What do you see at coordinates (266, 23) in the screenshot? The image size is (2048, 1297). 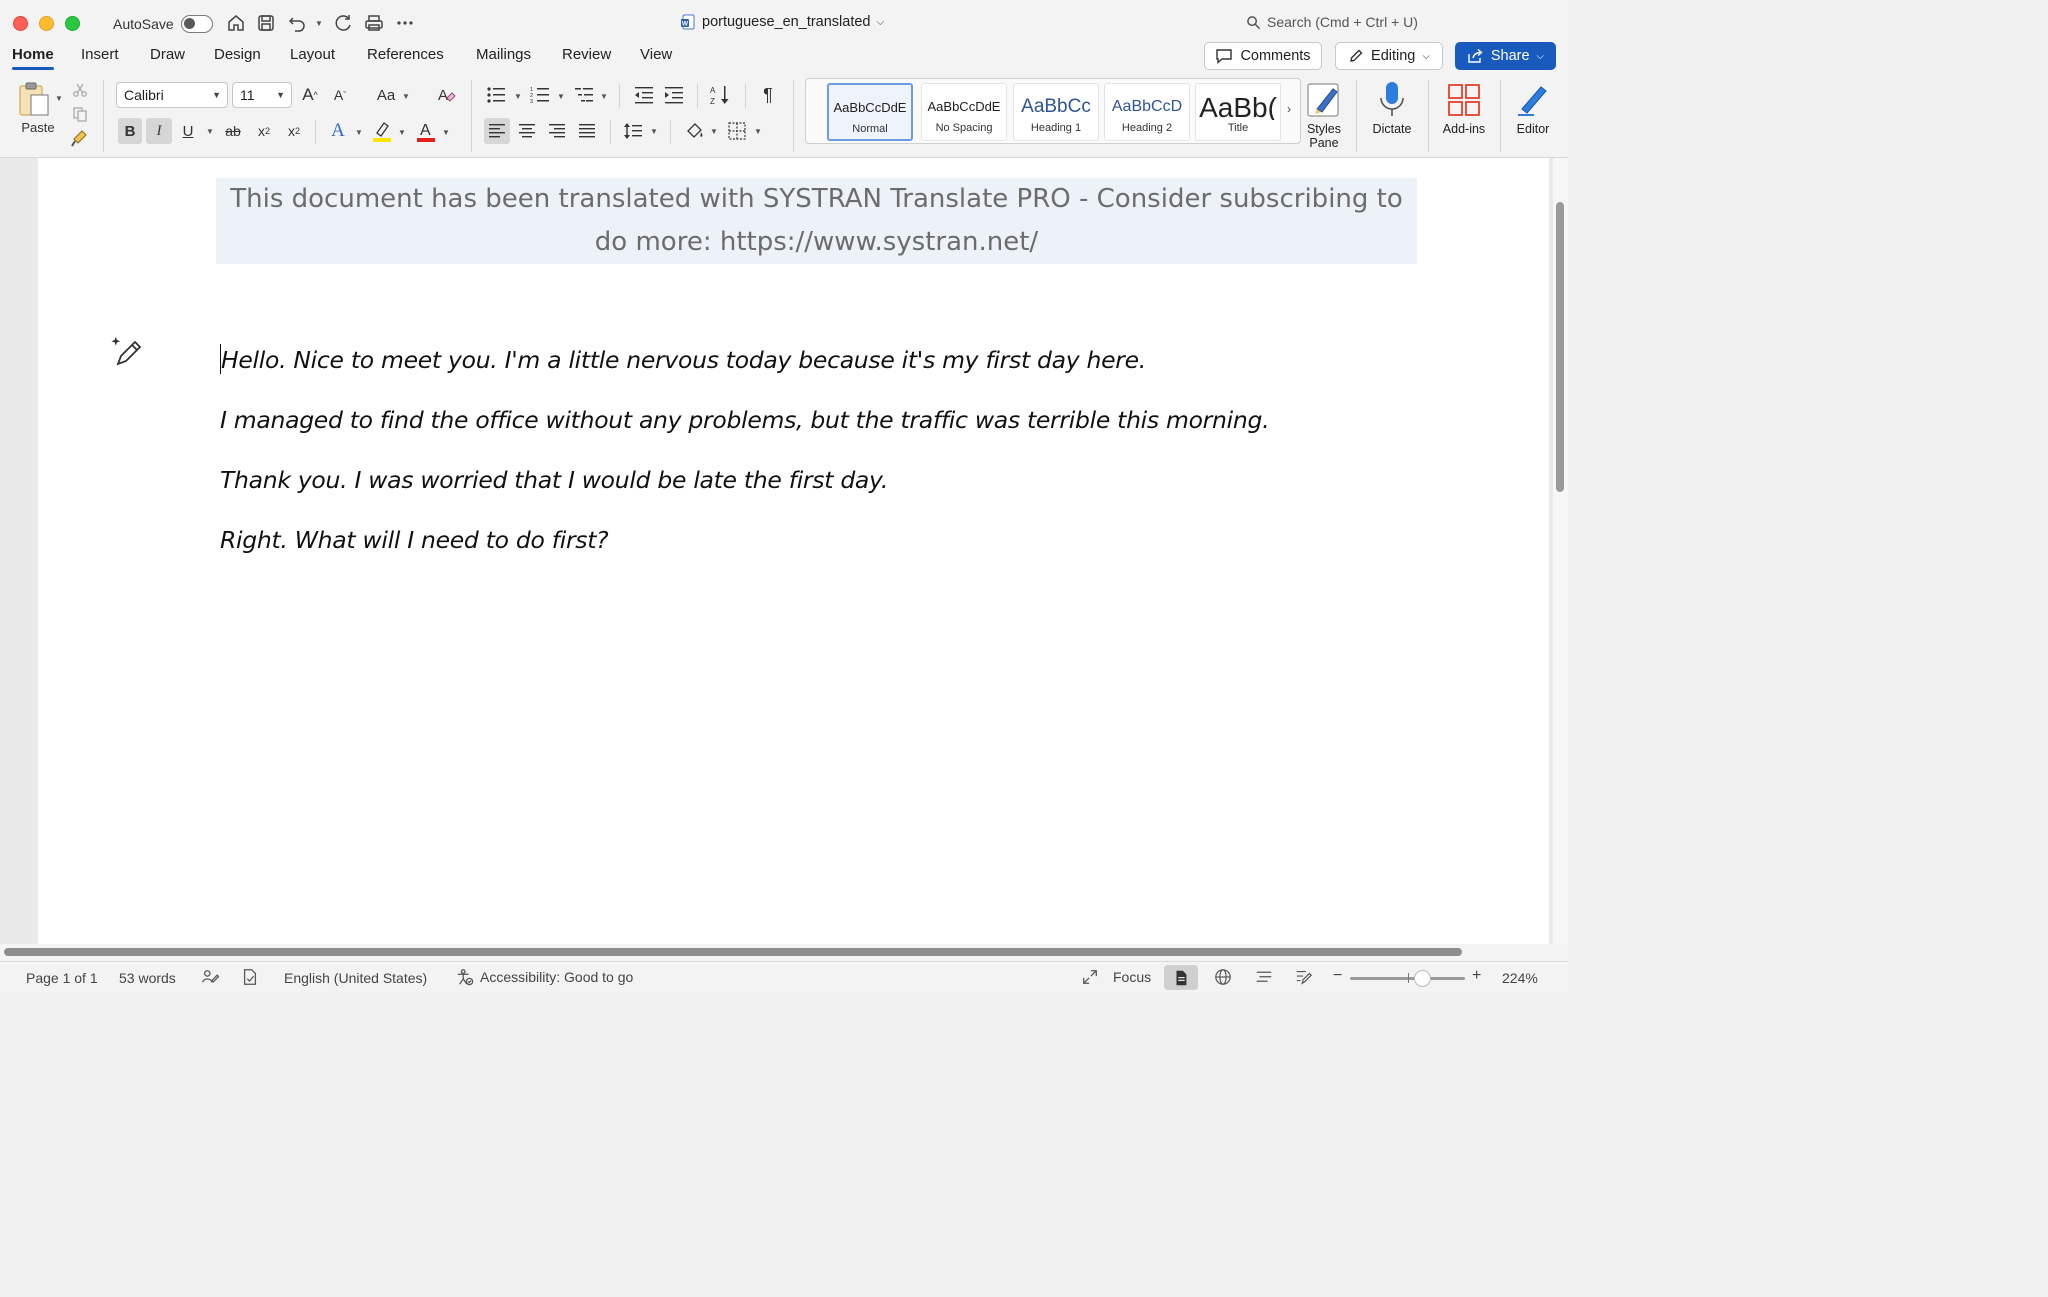 I see `save-icon` at bounding box center [266, 23].